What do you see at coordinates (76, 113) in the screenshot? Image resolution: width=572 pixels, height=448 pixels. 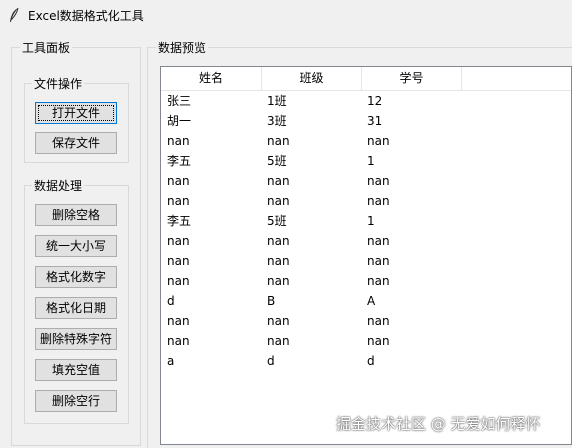 I see `open-file-button: 打开文件` at bounding box center [76, 113].